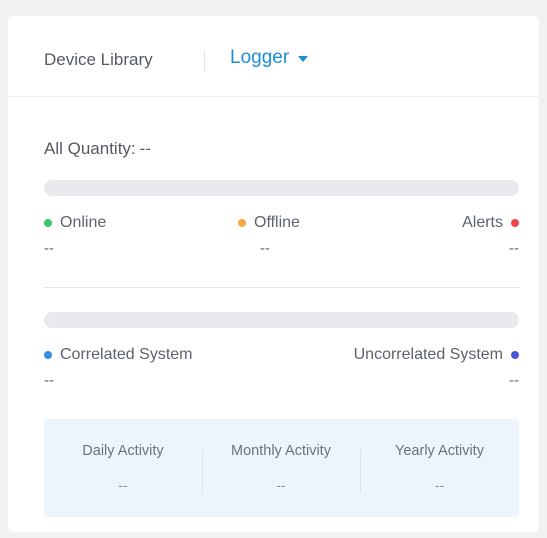  What do you see at coordinates (439, 485) in the screenshot?
I see `yearly-activity-value: --` at bounding box center [439, 485].